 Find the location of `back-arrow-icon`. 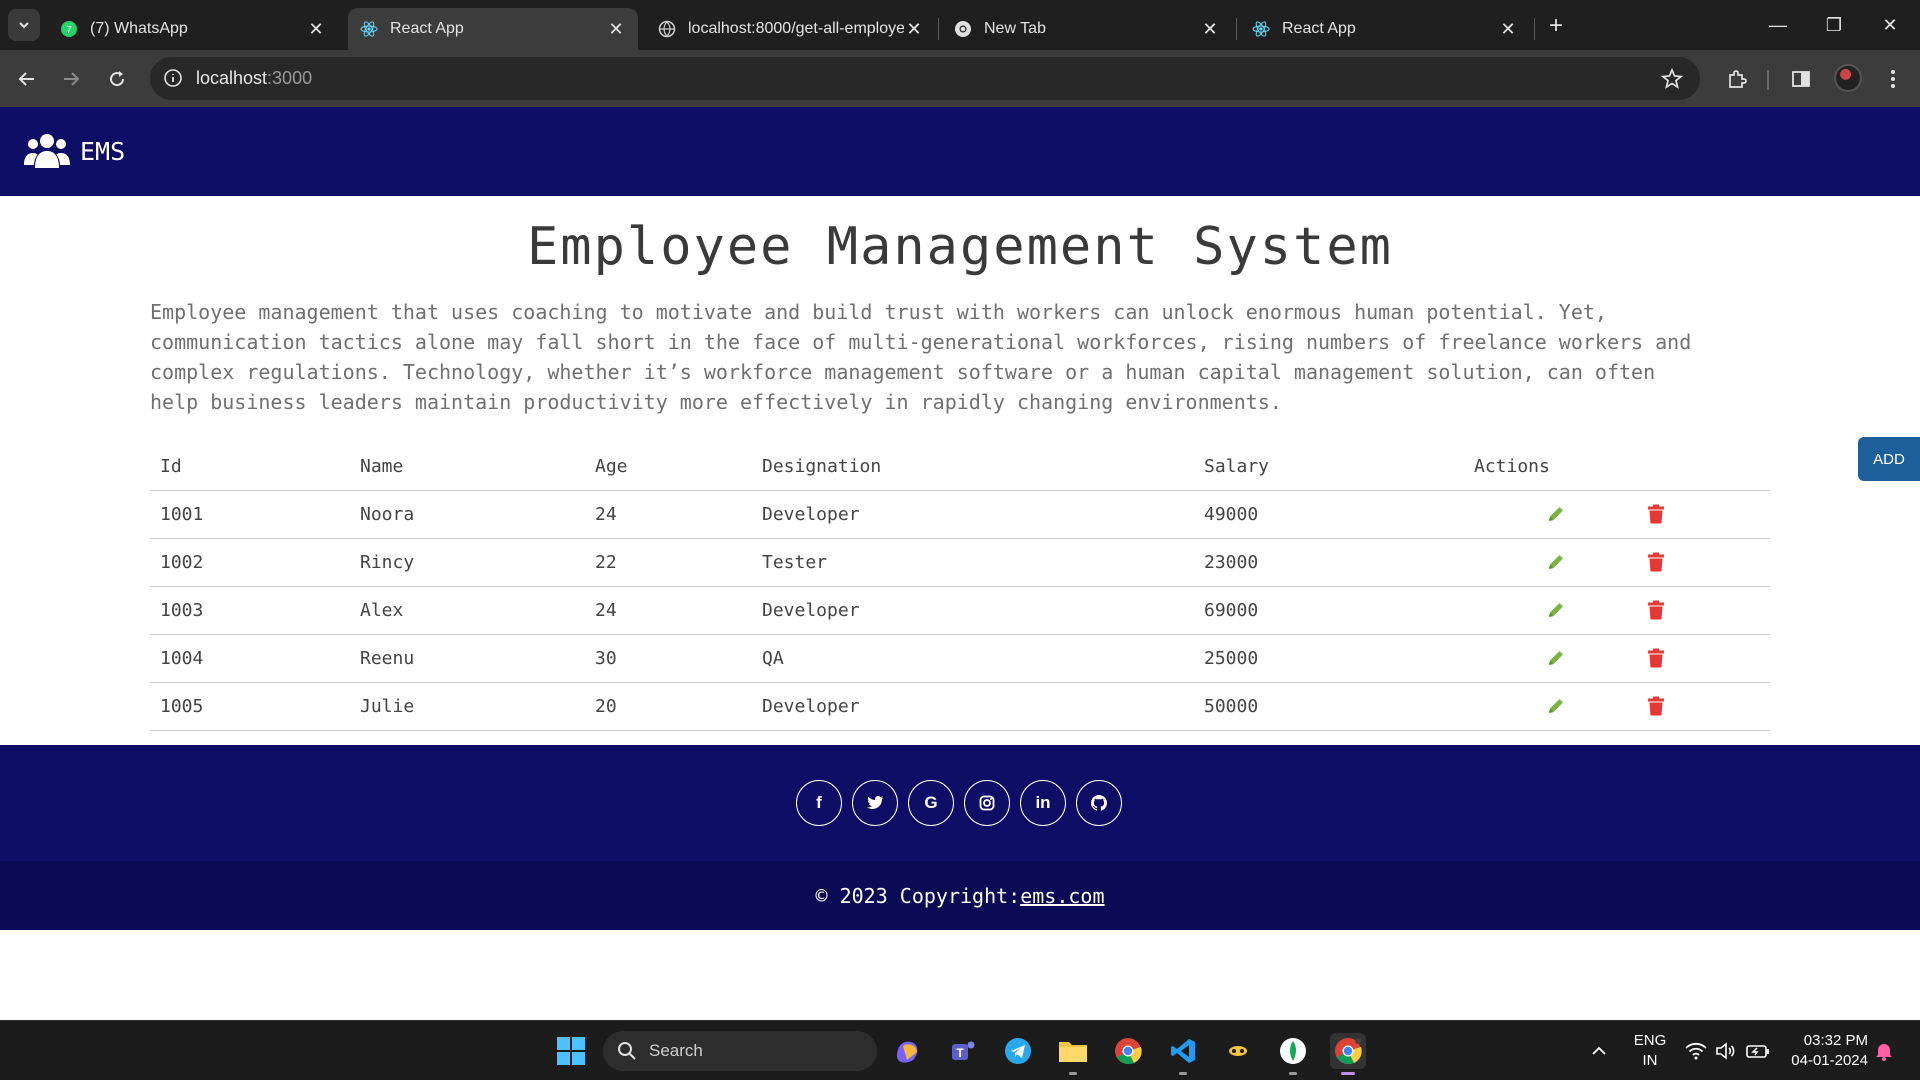

back-arrow-icon is located at coordinates (27, 79).